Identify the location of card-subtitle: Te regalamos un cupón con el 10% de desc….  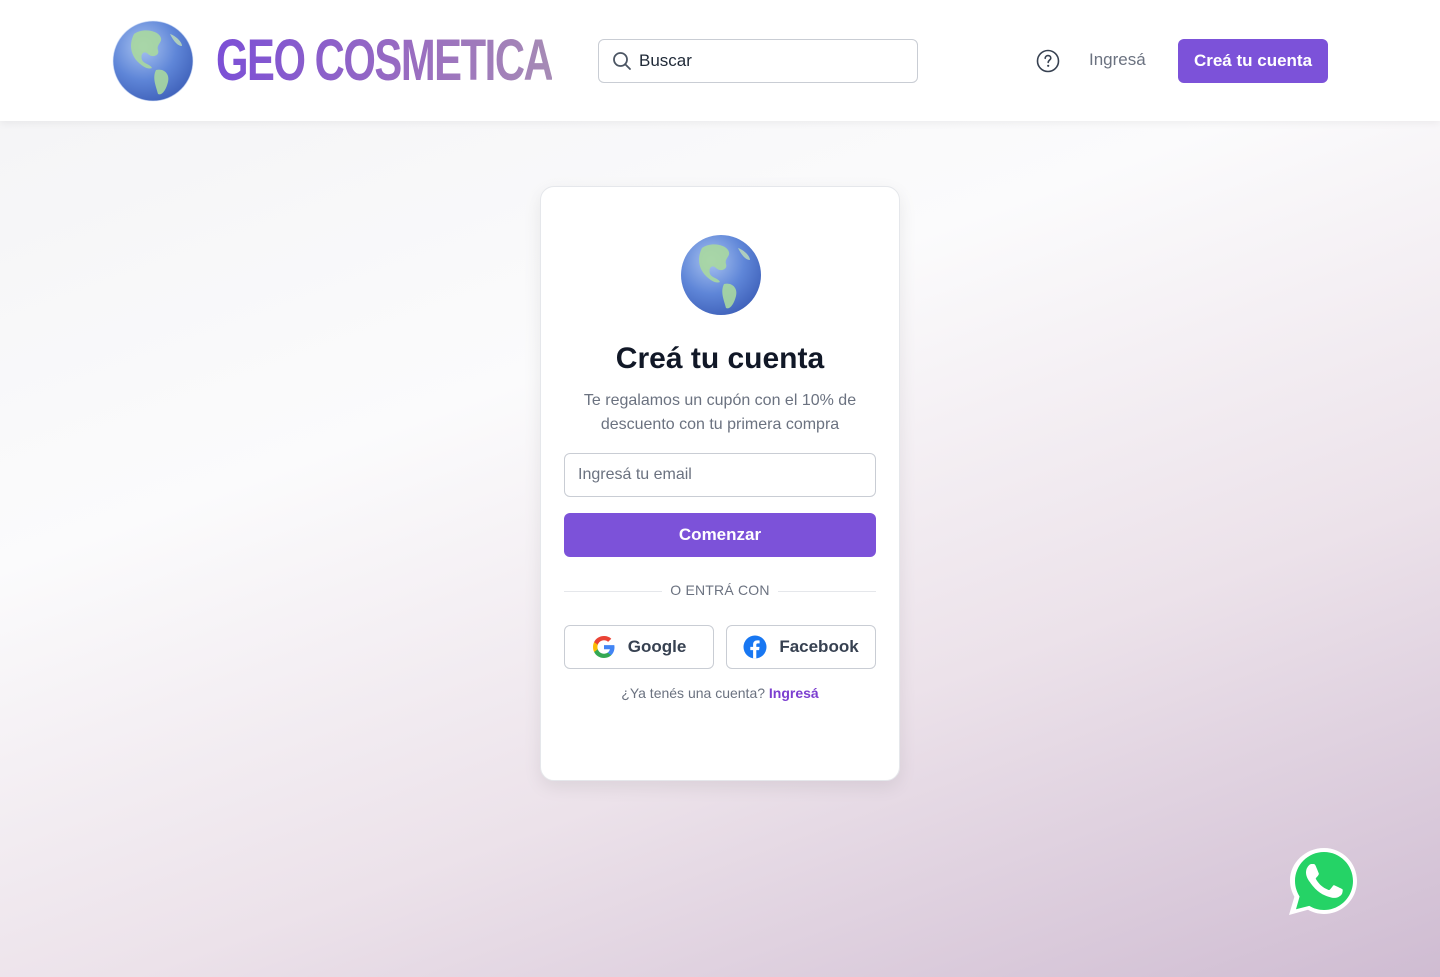
(720, 412).